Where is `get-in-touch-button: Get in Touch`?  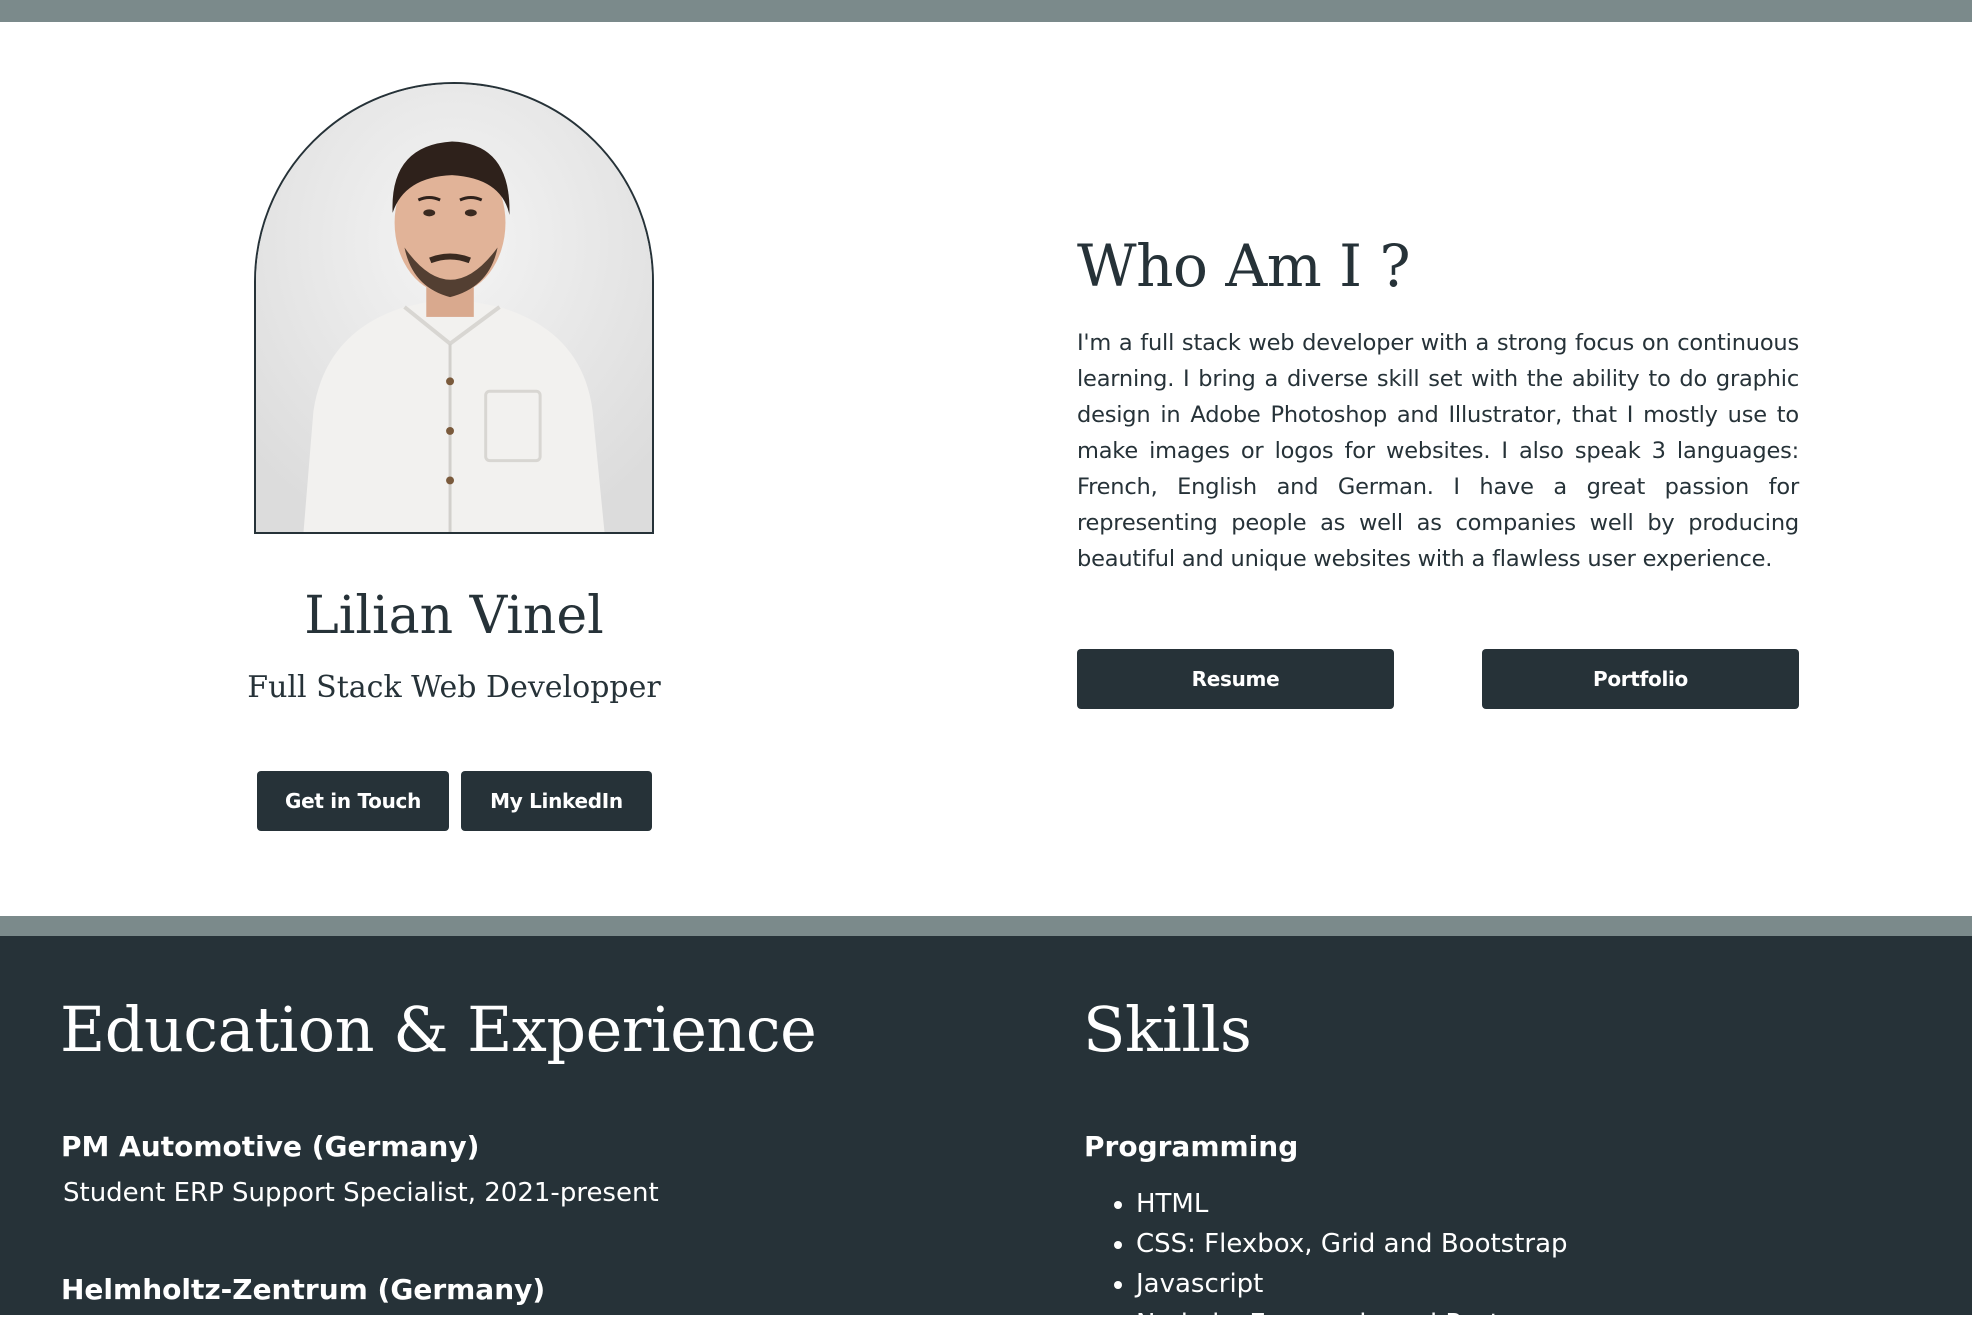
get-in-touch-button: Get in Touch is located at coordinates (353, 801).